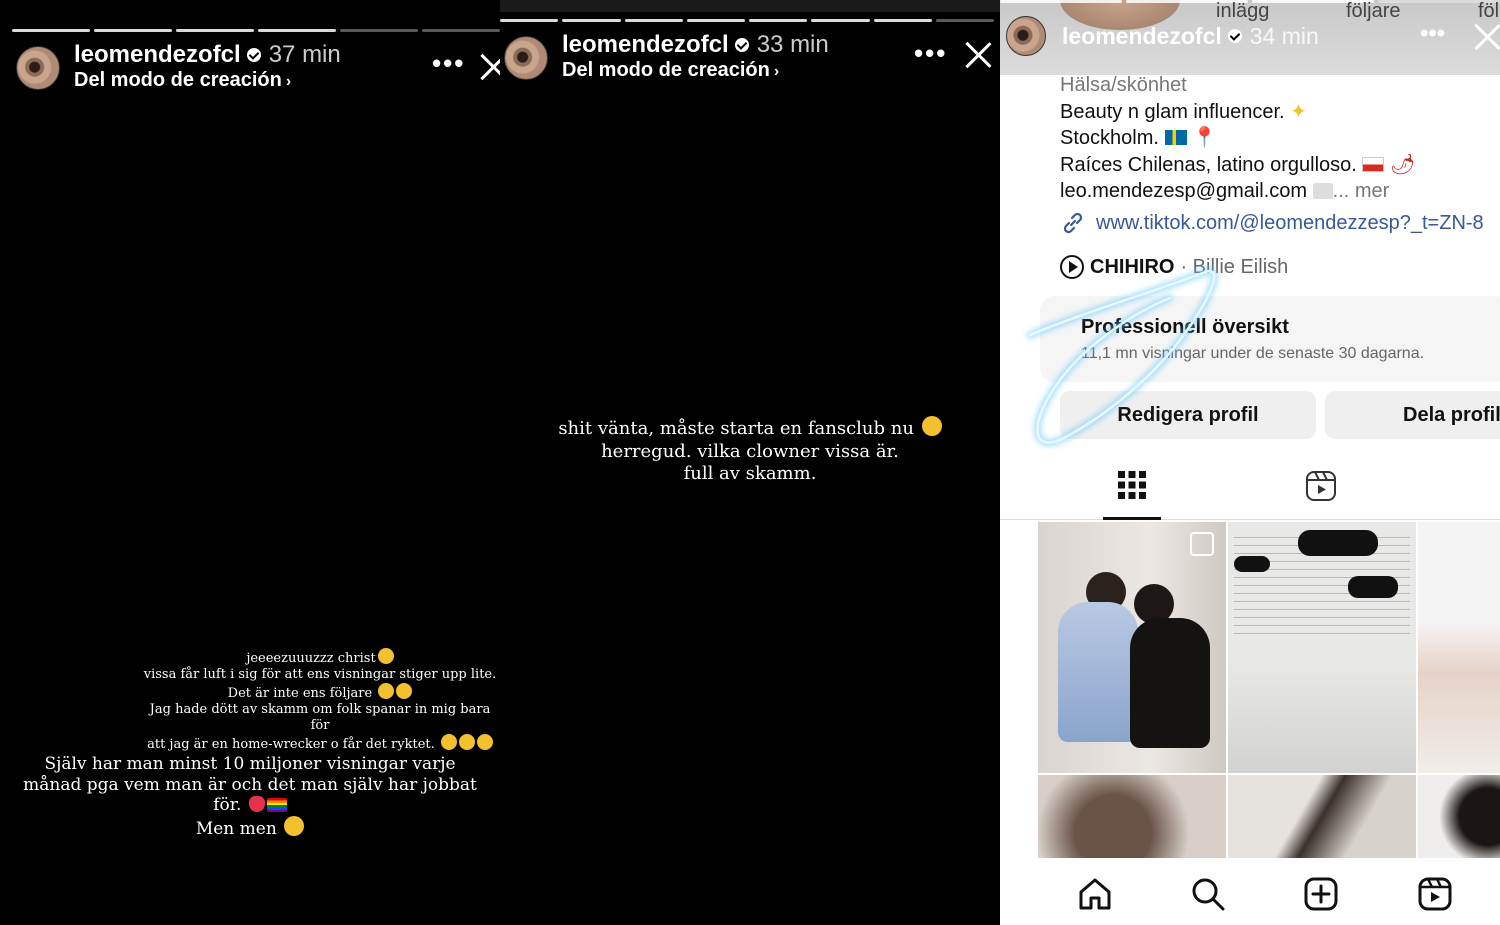 The image size is (1500, 925). Describe the element at coordinates (1493, 486) in the screenshot. I see `tagged-icon` at that location.